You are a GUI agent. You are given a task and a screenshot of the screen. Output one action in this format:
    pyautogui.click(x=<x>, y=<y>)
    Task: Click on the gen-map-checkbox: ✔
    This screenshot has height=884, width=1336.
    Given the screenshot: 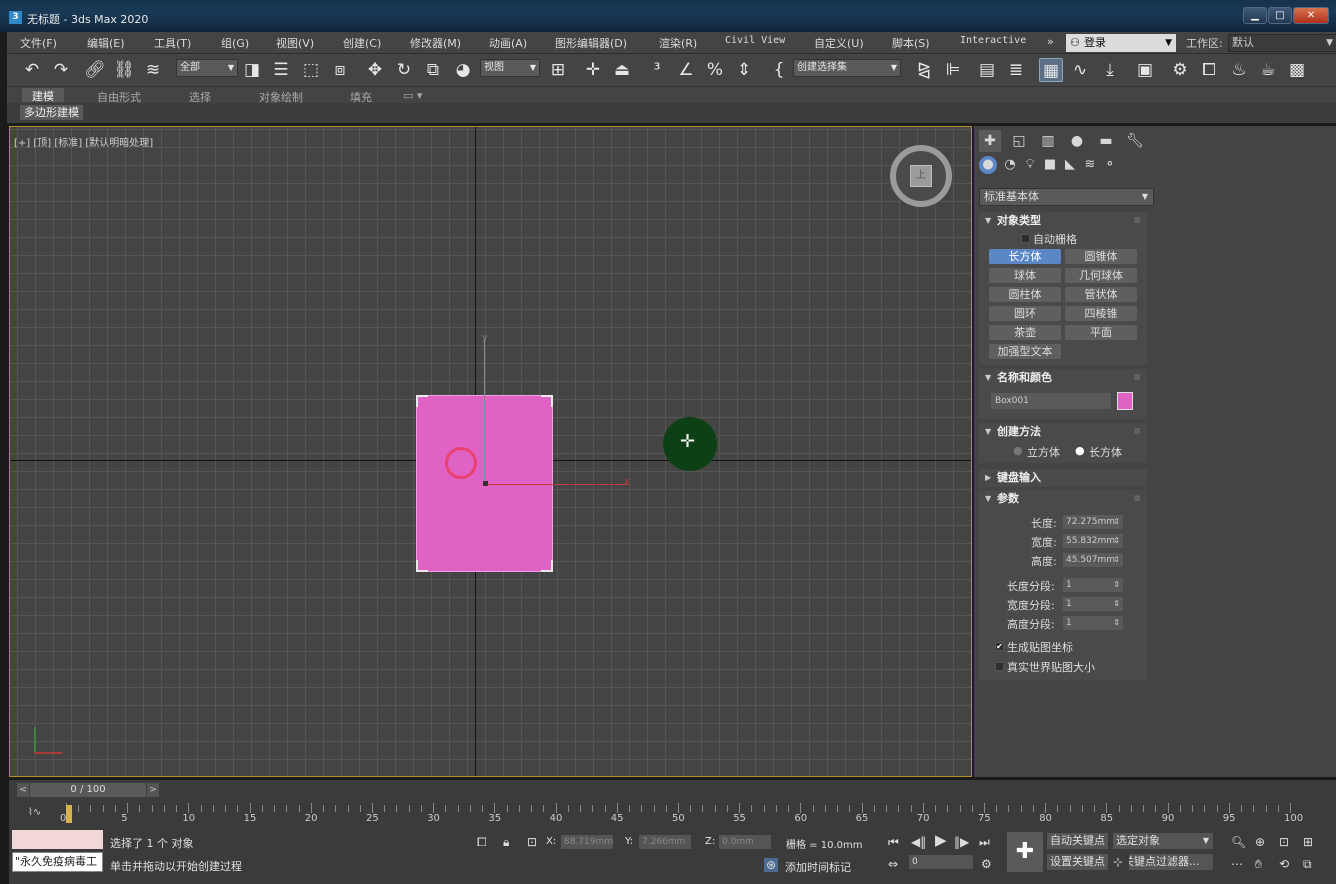 What is the action you would take?
    pyautogui.click(x=999, y=646)
    